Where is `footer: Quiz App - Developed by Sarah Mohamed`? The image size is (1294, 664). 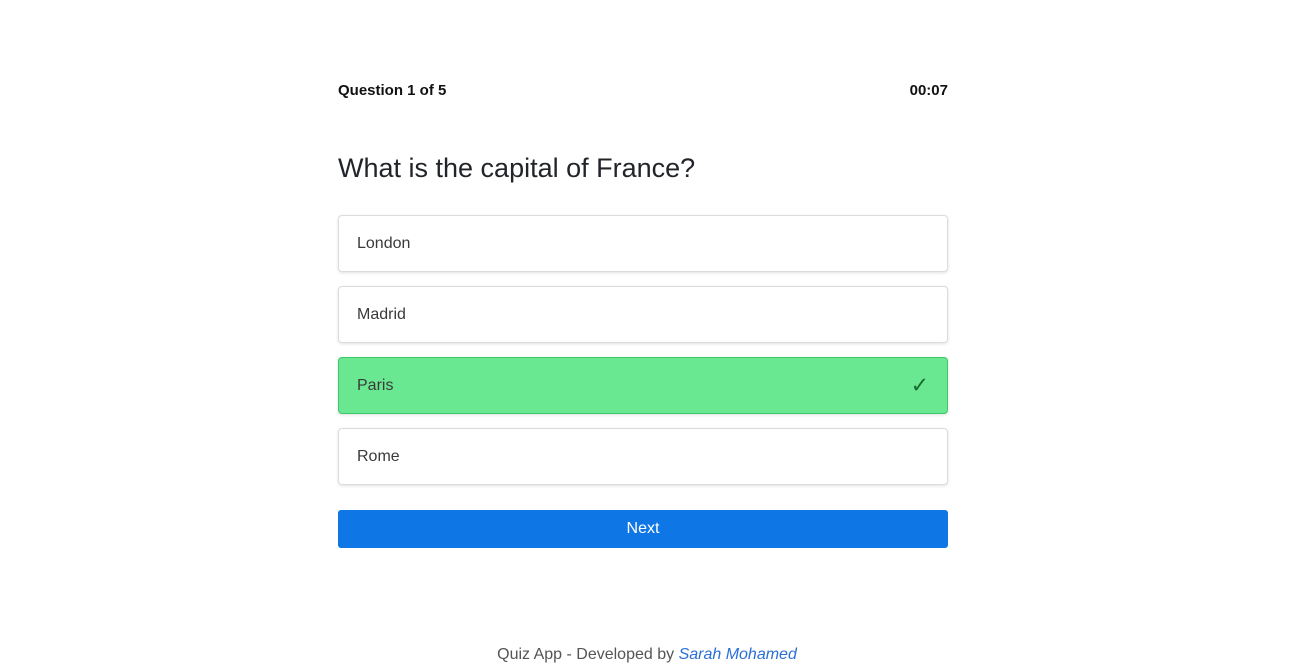 footer: Quiz App - Developed by Sarah Mohamed is located at coordinates (647, 655).